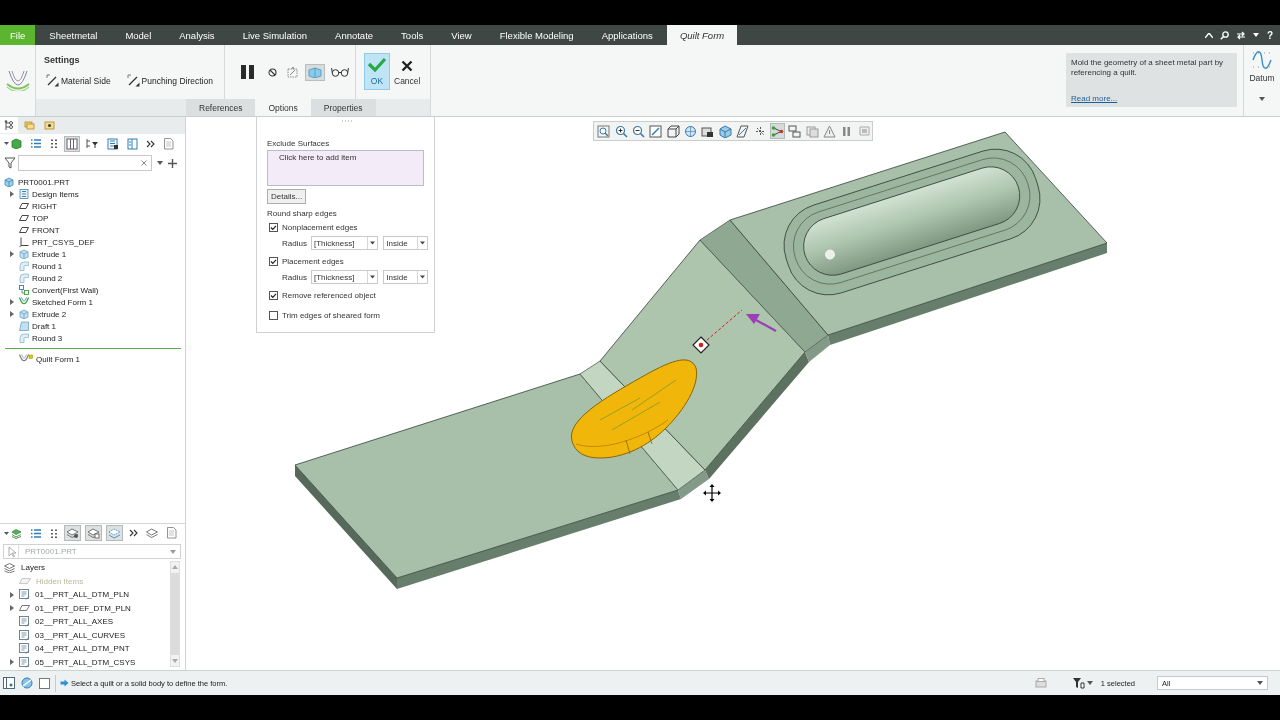 Image resolution: width=1280 pixels, height=720 pixels. What do you see at coordinates (315, 72) in the screenshot?
I see `verify-button` at bounding box center [315, 72].